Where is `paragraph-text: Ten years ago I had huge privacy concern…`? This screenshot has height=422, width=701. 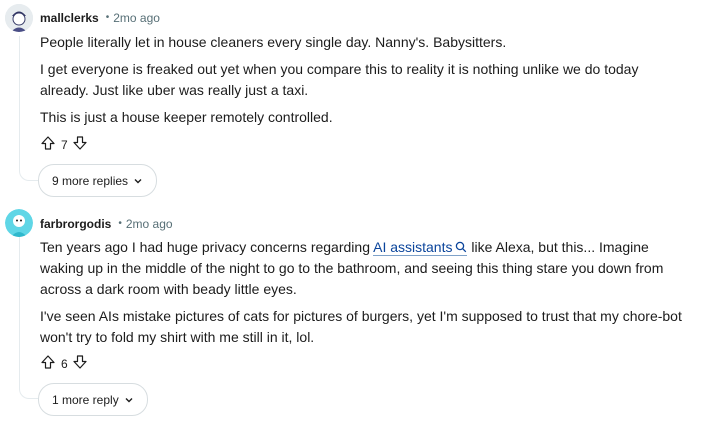 paragraph-text: Ten years ago I had huge privacy concern… is located at coordinates (207, 247).